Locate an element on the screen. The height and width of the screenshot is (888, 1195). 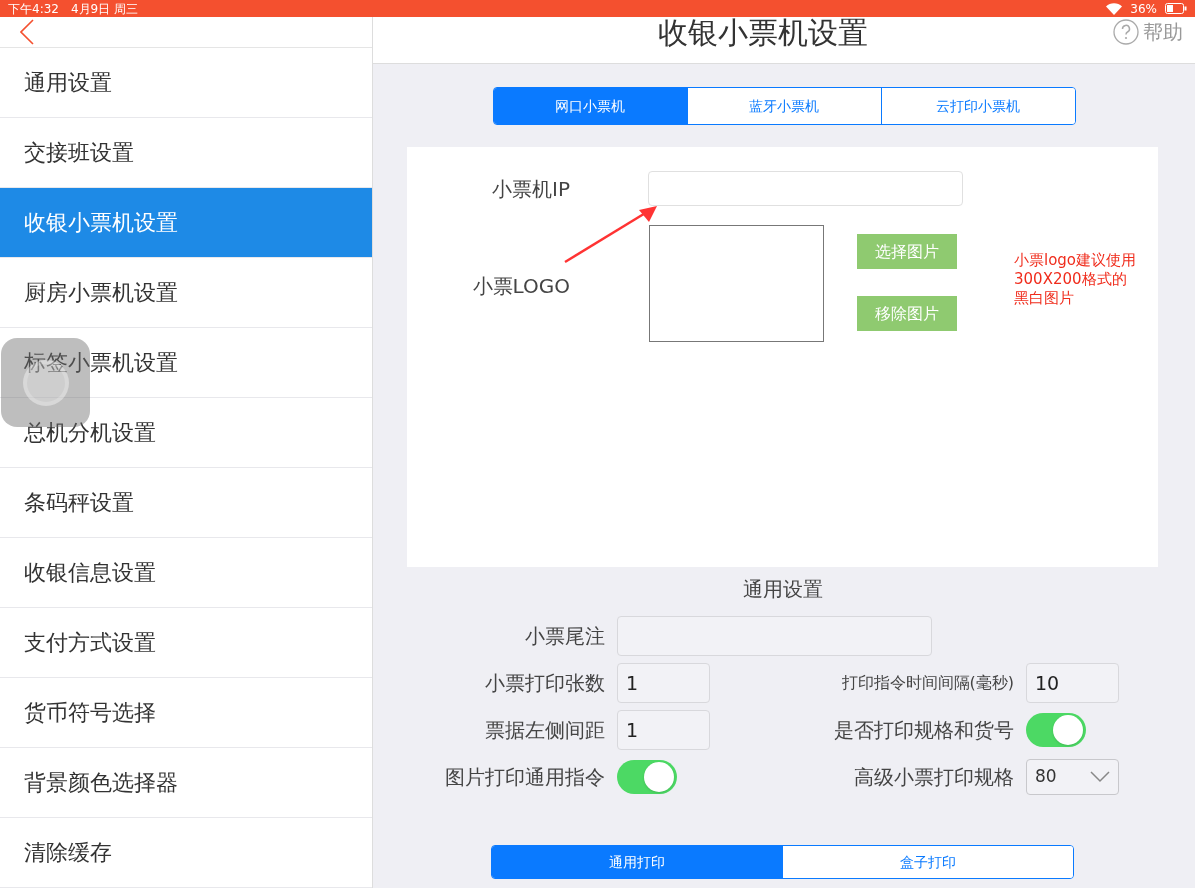
segment-tab: 蓝牙小票机 is located at coordinates (783, 106).